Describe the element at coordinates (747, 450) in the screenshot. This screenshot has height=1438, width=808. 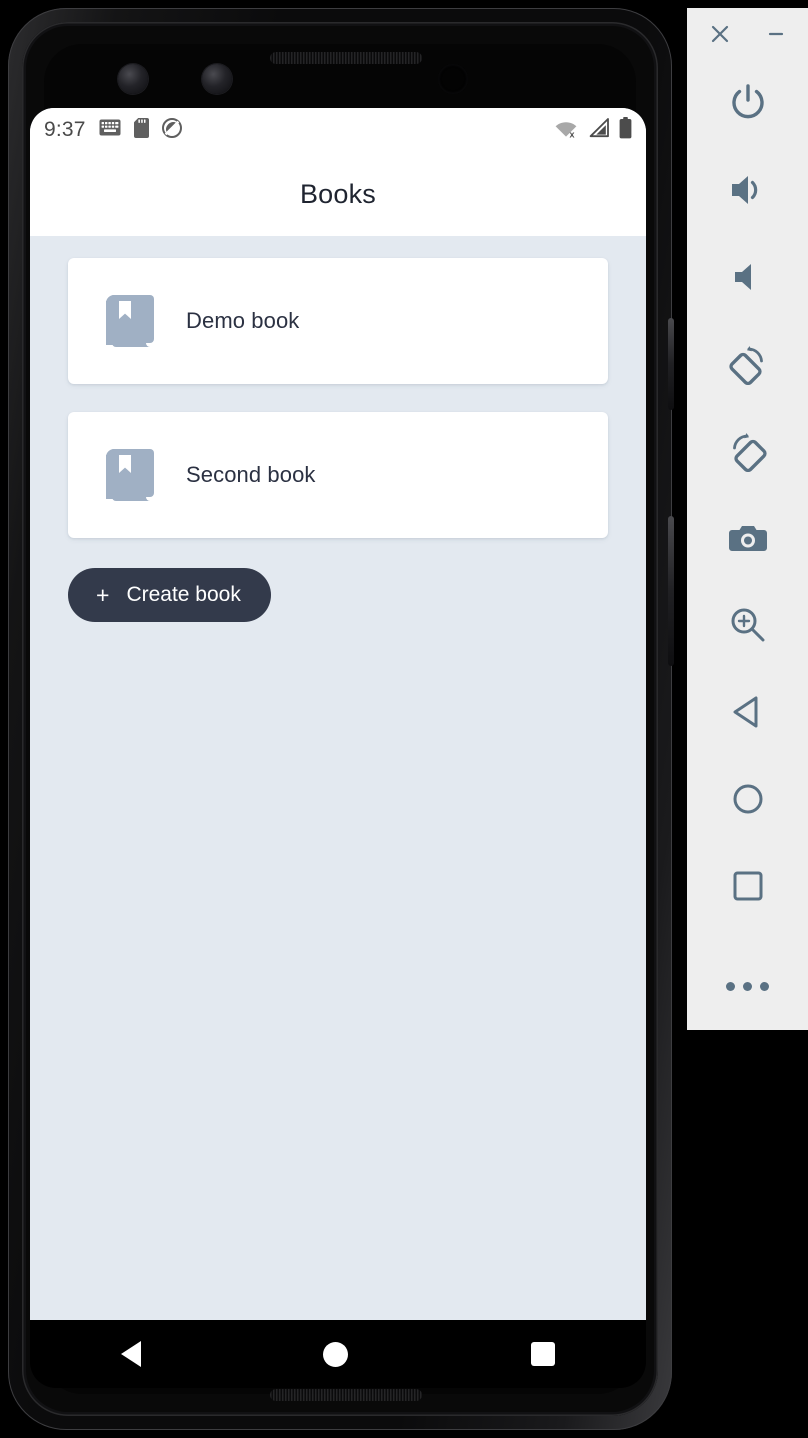
I see `rotate-right-button` at that location.